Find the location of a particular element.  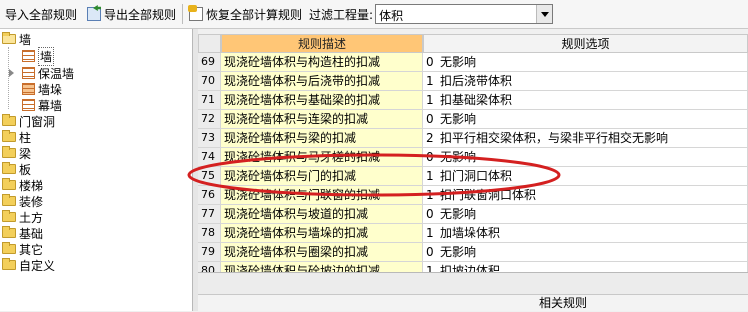

rule-description-cell: 现浇砼墙体积与墙垛的扣减 is located at coordinates (322, 233).